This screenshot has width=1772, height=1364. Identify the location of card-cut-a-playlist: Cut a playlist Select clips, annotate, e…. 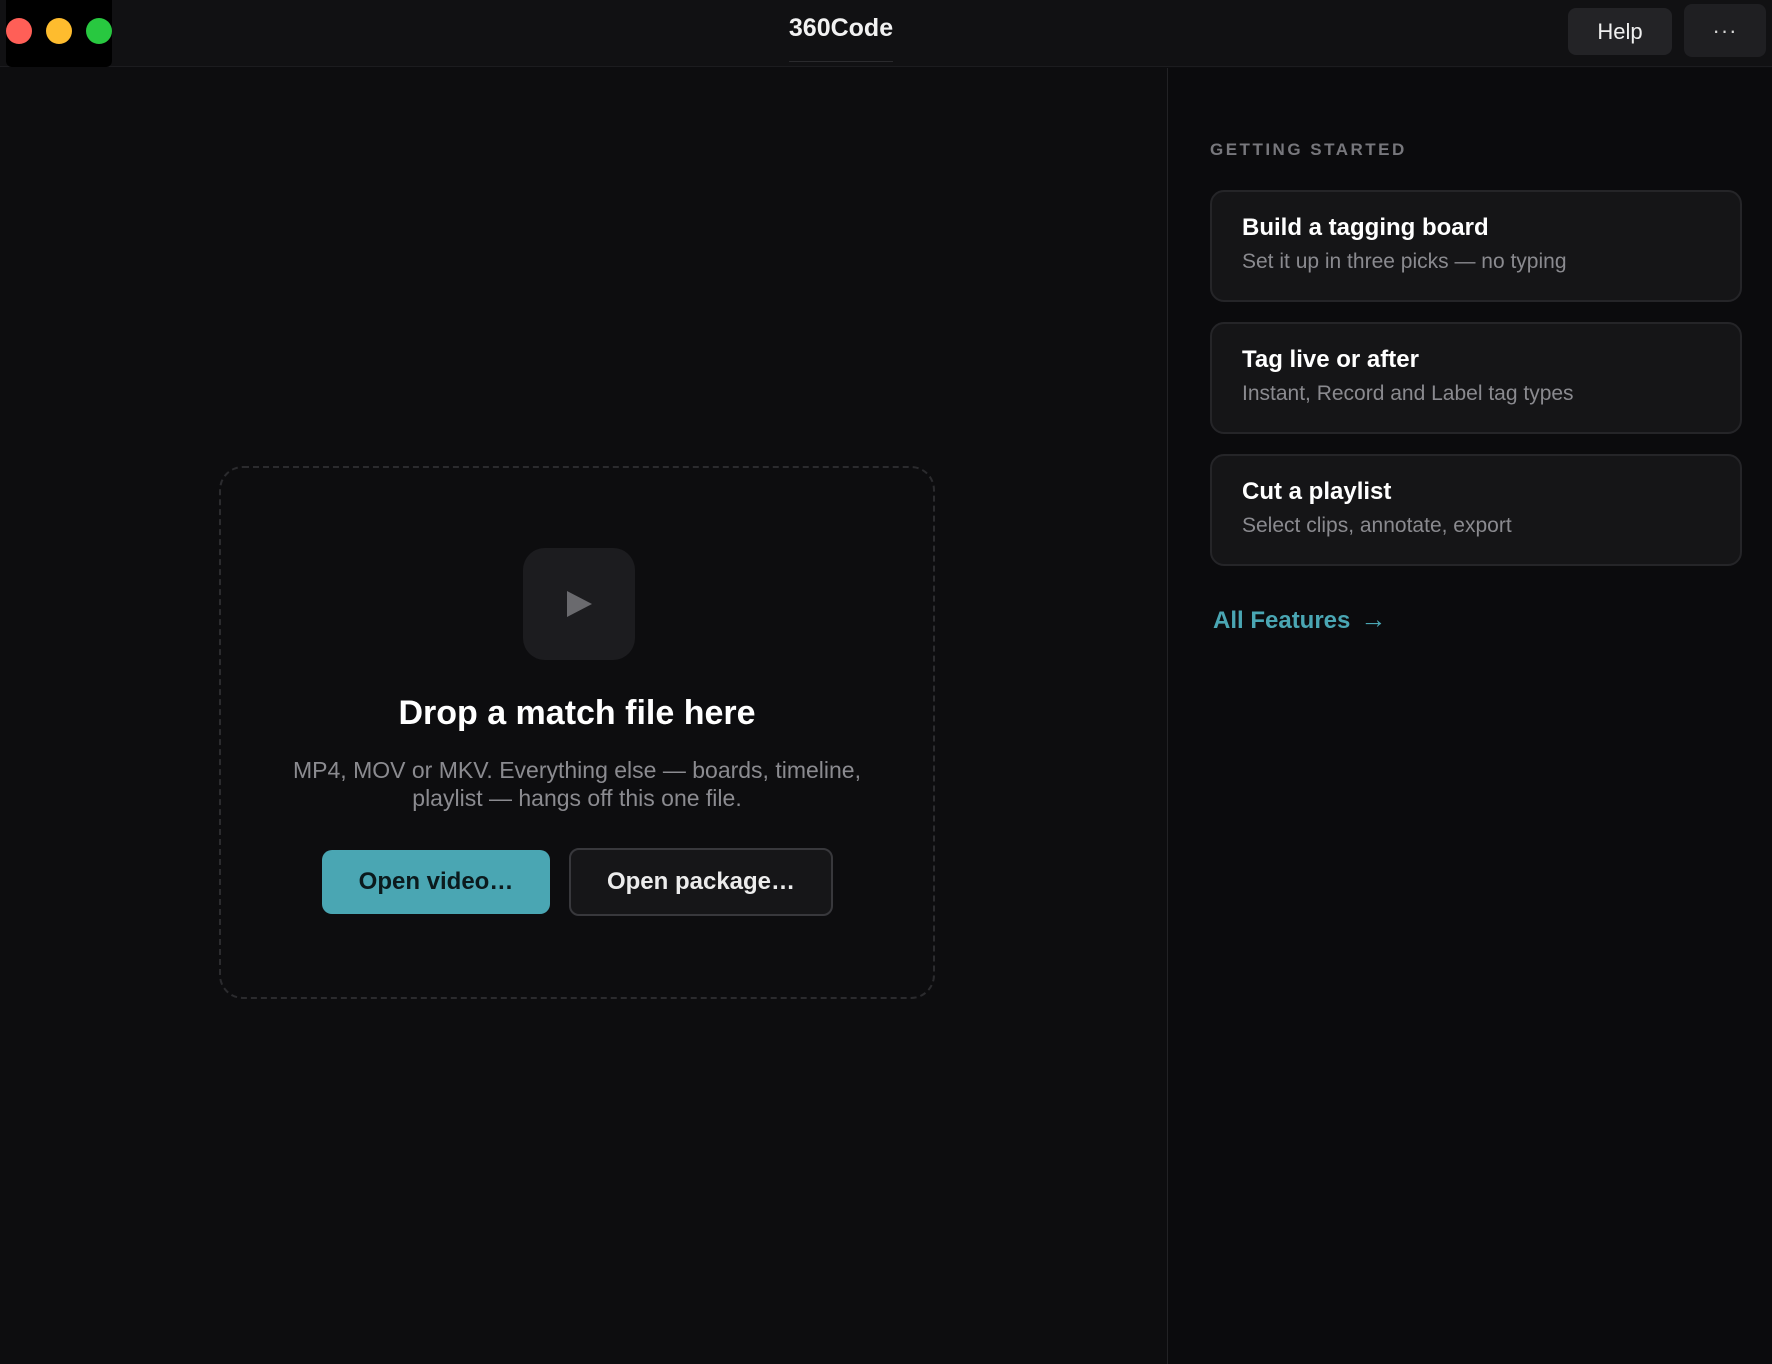
(1476, 510).